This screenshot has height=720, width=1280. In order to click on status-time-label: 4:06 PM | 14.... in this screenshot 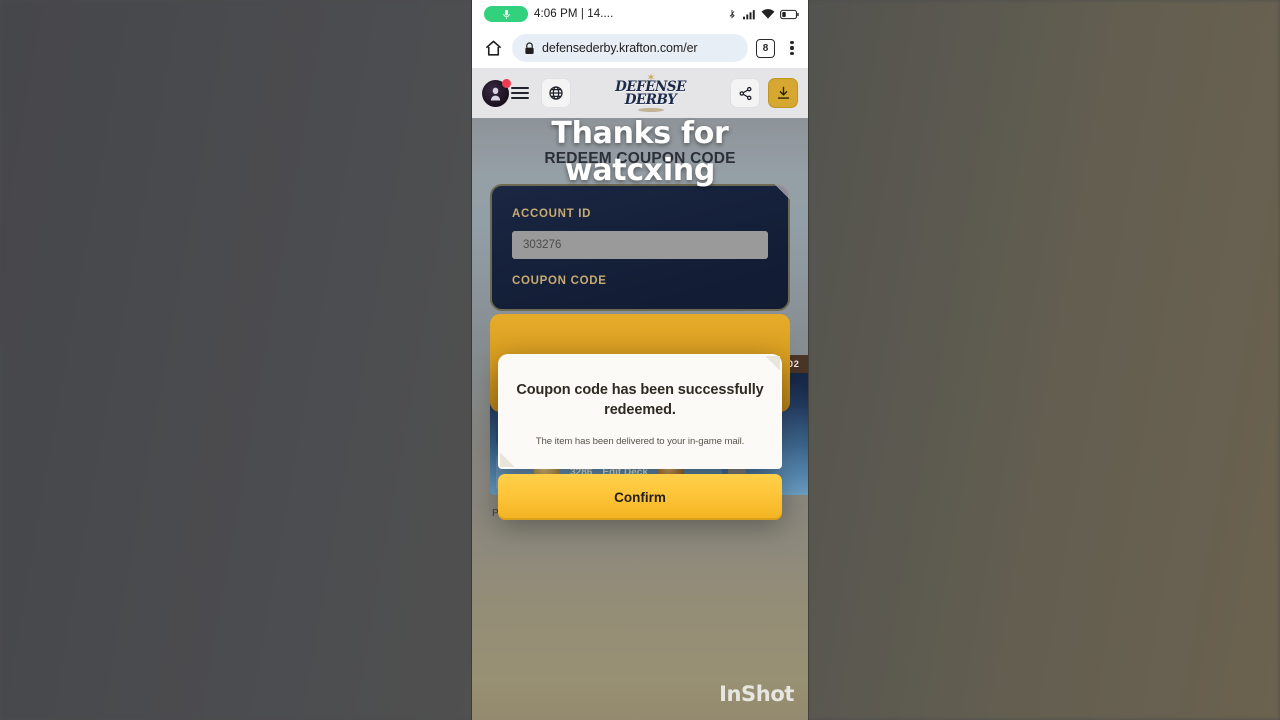, I will do `click(574, 14)`.